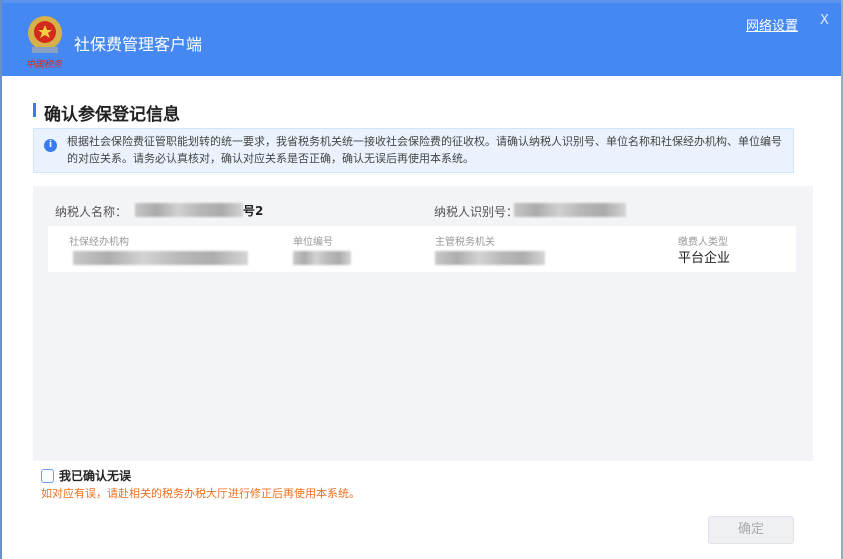 This screenshot has width=843, height=559. What do you see at coordinates (570, 210) in the screenshot?
I see `taxpayer-id-redacted` at bounding box center [570, 210].